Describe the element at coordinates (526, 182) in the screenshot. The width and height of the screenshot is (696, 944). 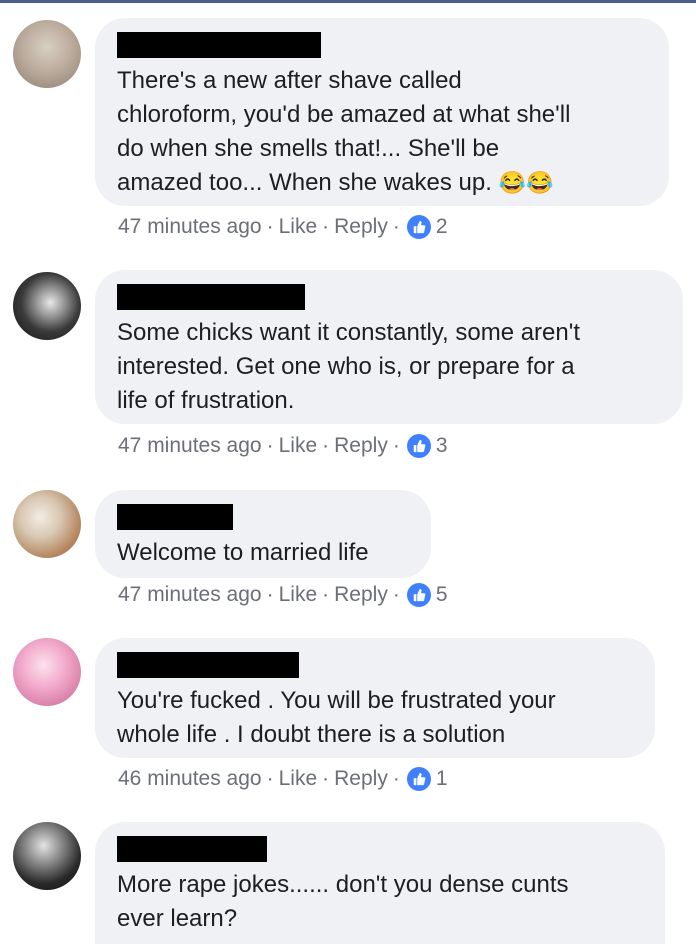
I see `laughing-emoji: 😂😂` at that location.